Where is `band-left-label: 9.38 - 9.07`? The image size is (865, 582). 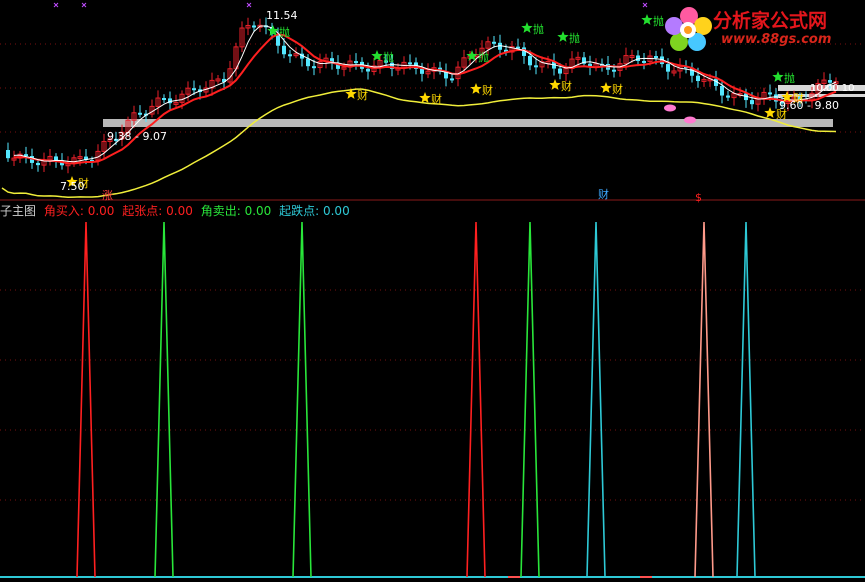
band-left-label: 9.38 - 9.07 is located at coordinates (137, 136).